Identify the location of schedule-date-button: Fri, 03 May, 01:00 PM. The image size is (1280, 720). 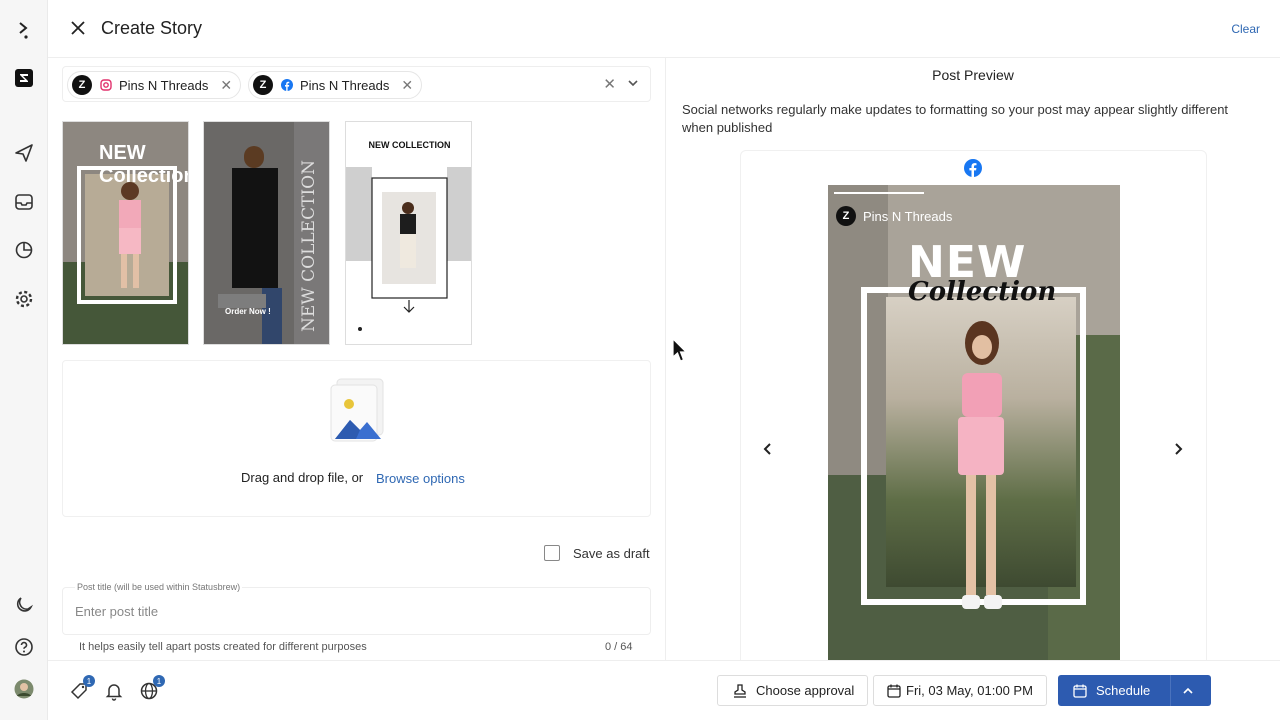
(960, 690).